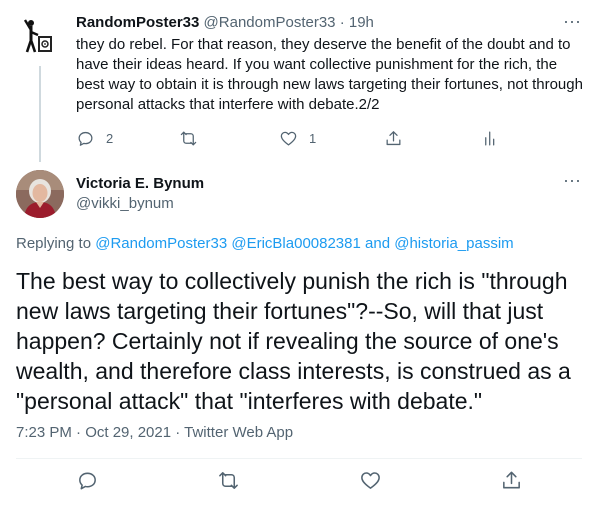  Describe the element at coordinates (378, 243) in the screenshot. I see `replying-and: and` at that location.